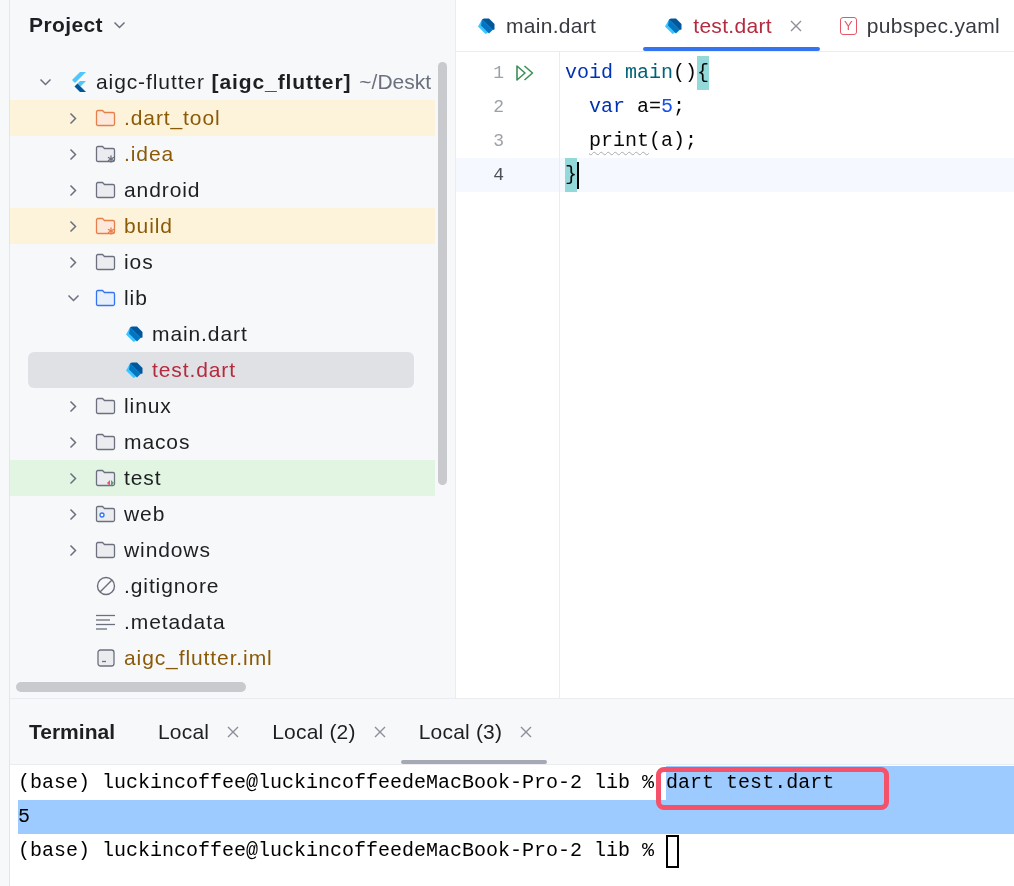  Describe the element at coordinates (731, 25) in the screenshot. I see `editor-tab: test.dart` at that location.